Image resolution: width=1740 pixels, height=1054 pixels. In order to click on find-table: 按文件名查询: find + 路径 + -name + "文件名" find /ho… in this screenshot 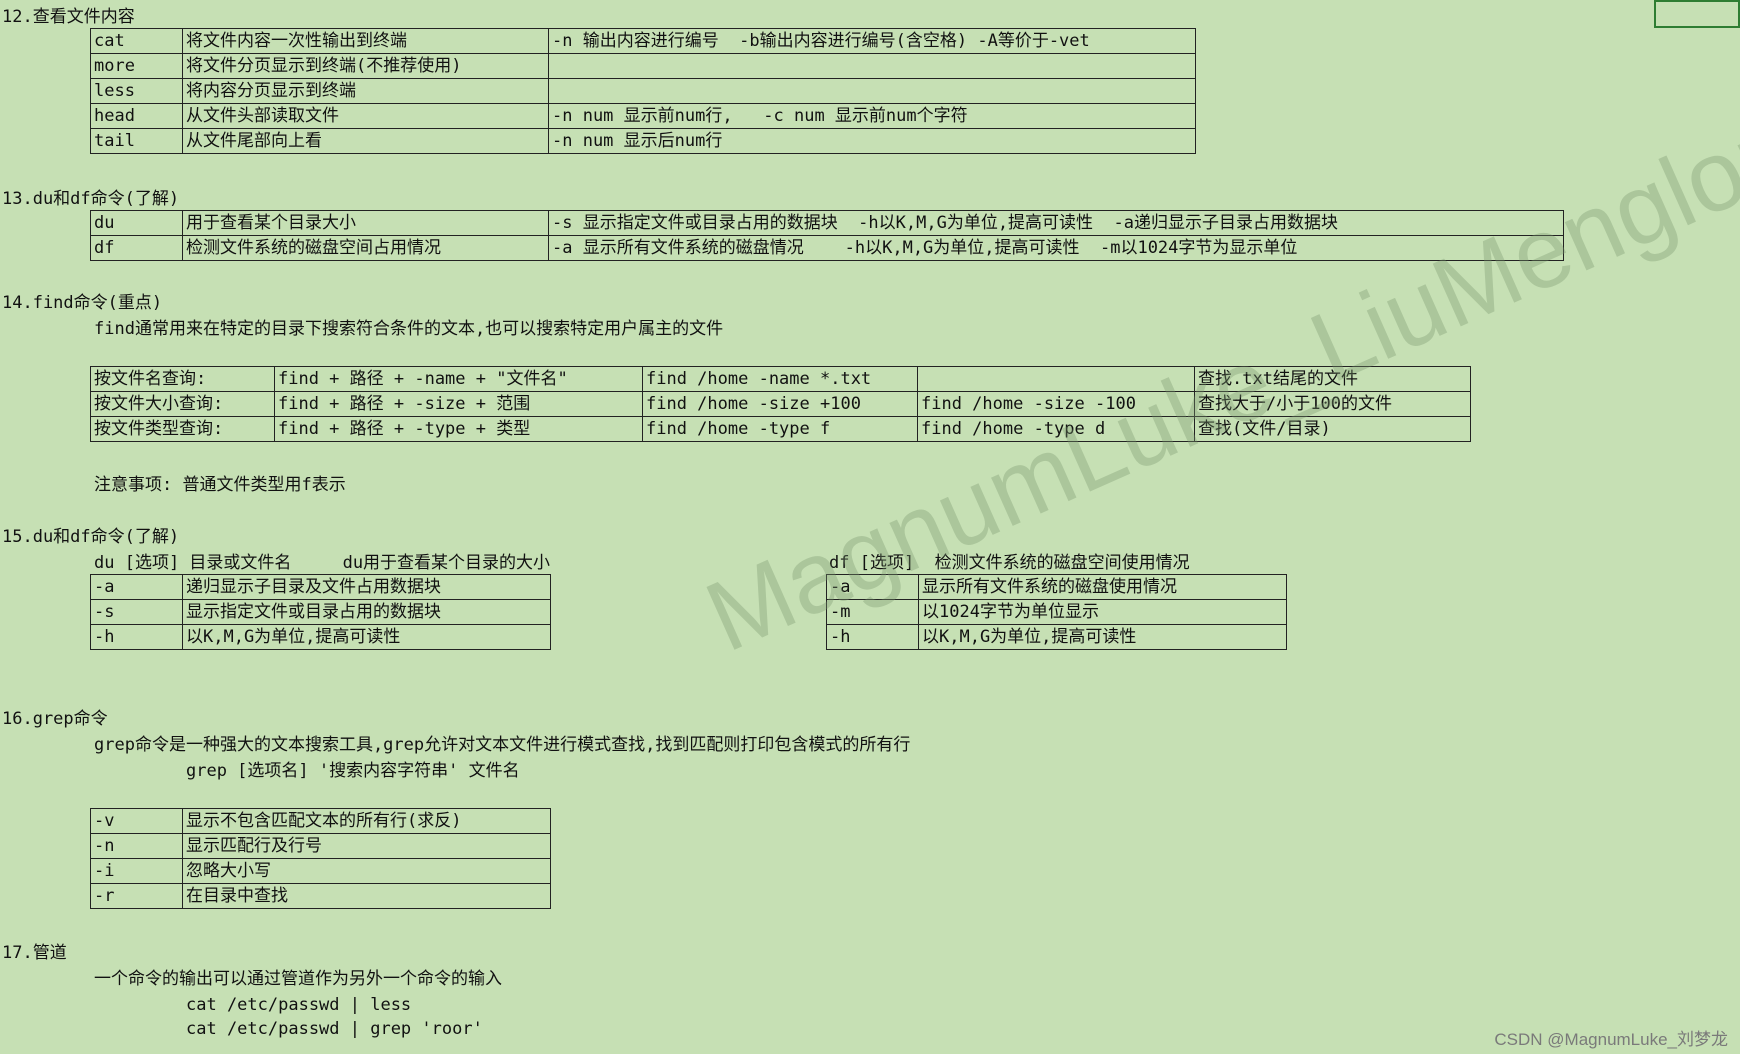, I will do `click(780, 404)`.